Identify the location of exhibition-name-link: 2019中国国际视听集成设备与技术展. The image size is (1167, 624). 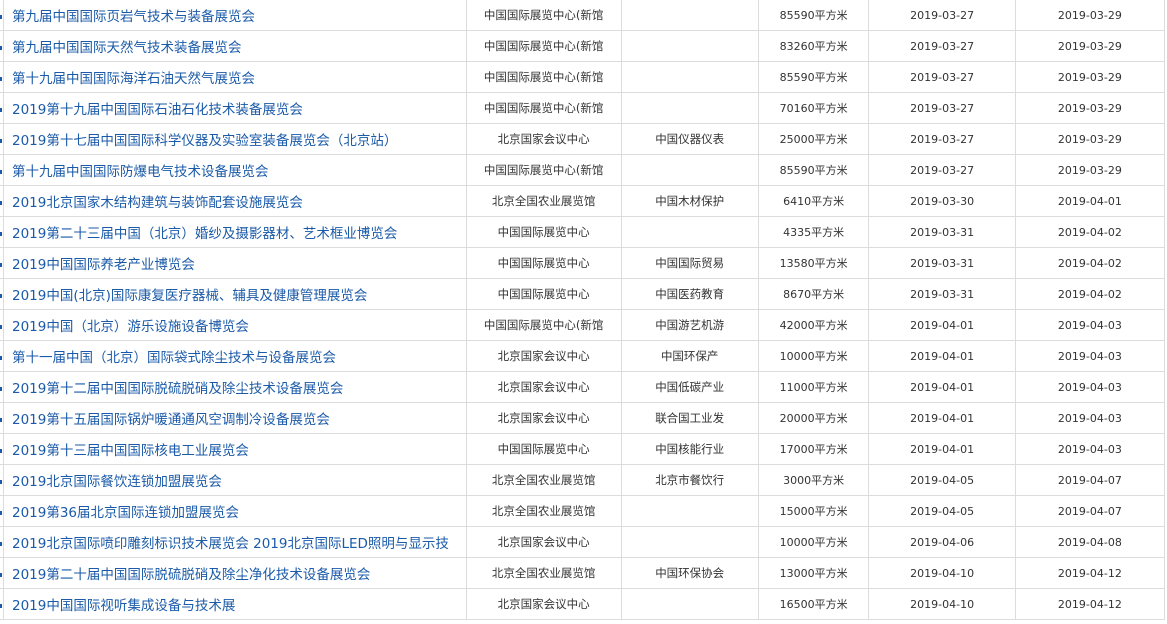
(123, 606).